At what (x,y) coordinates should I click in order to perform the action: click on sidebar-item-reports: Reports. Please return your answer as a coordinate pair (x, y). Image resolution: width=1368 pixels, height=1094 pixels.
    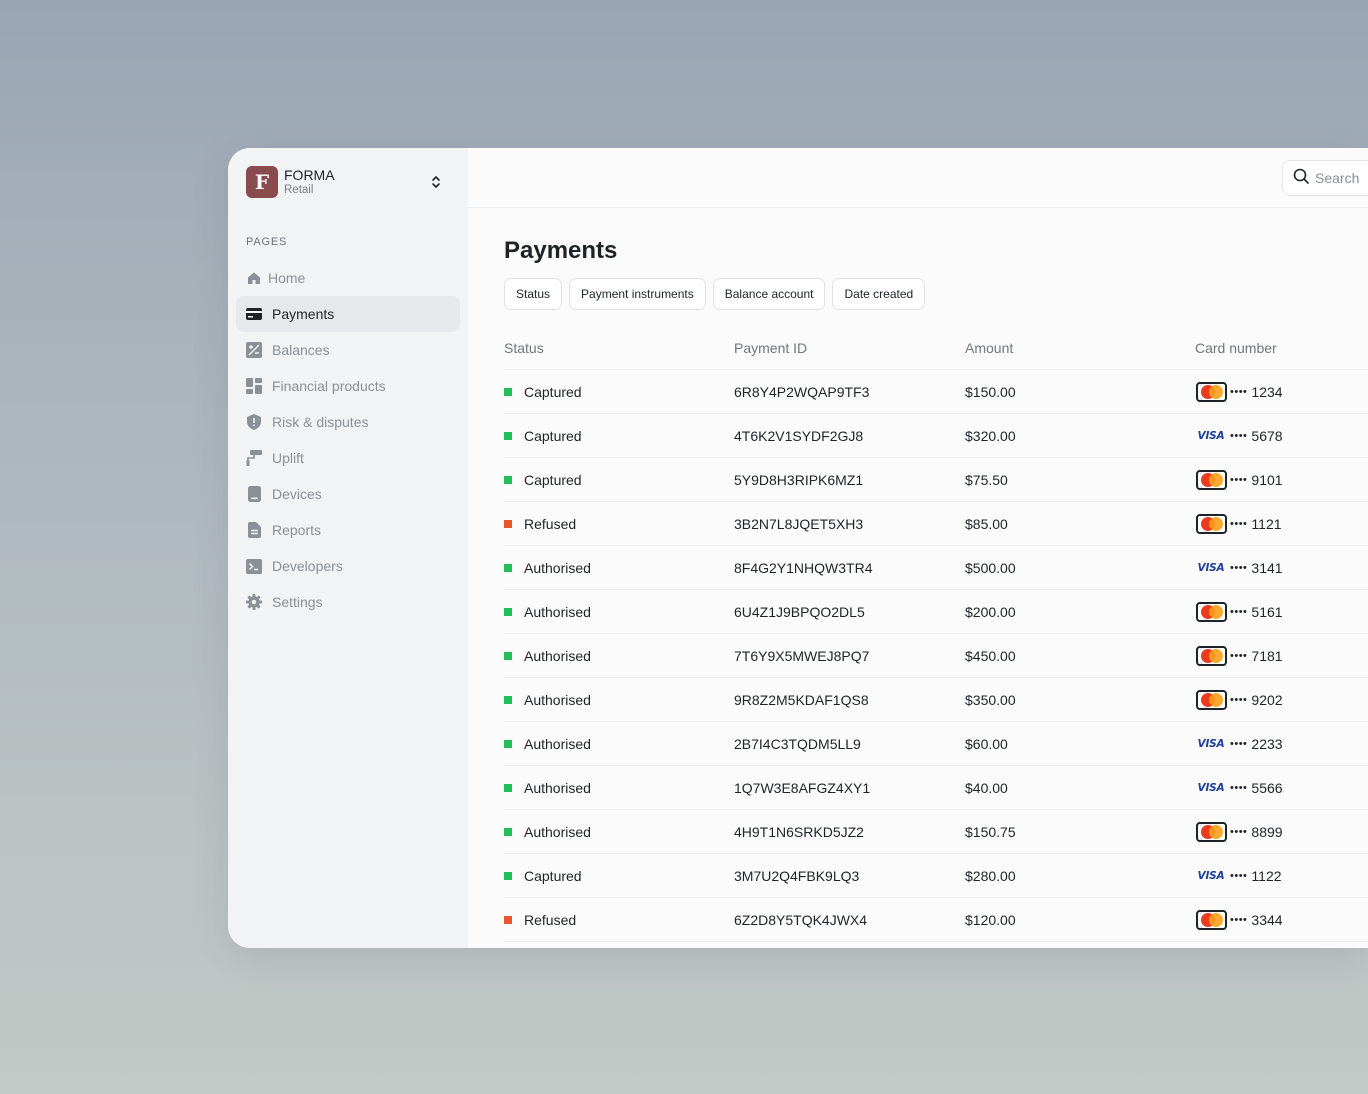
    Looking at the image, I should click on (348, 530).